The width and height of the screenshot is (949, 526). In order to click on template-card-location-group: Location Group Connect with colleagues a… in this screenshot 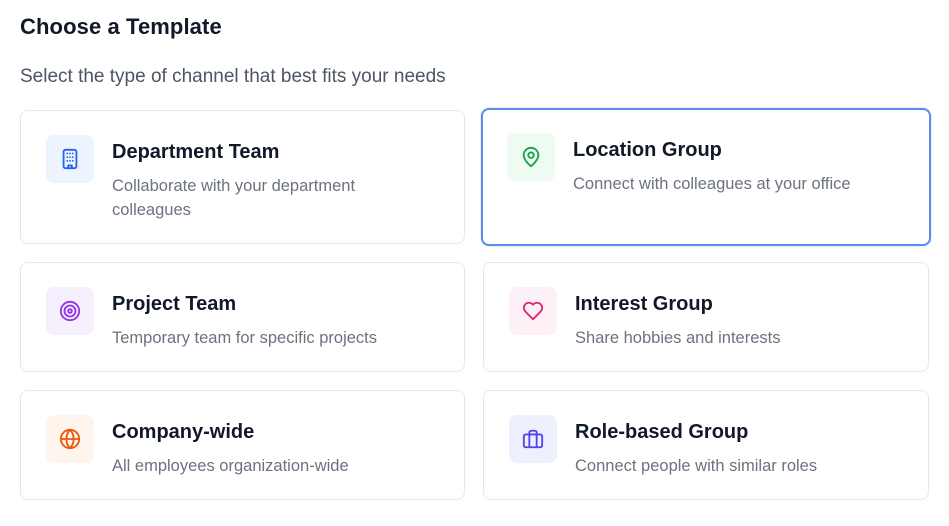, I will do `click(706, 177)`.